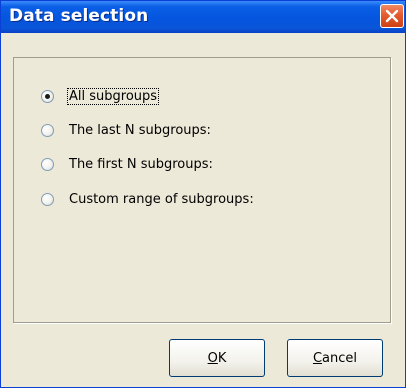  I want to click on cancel-mnemonic: C, so click(317, 358).